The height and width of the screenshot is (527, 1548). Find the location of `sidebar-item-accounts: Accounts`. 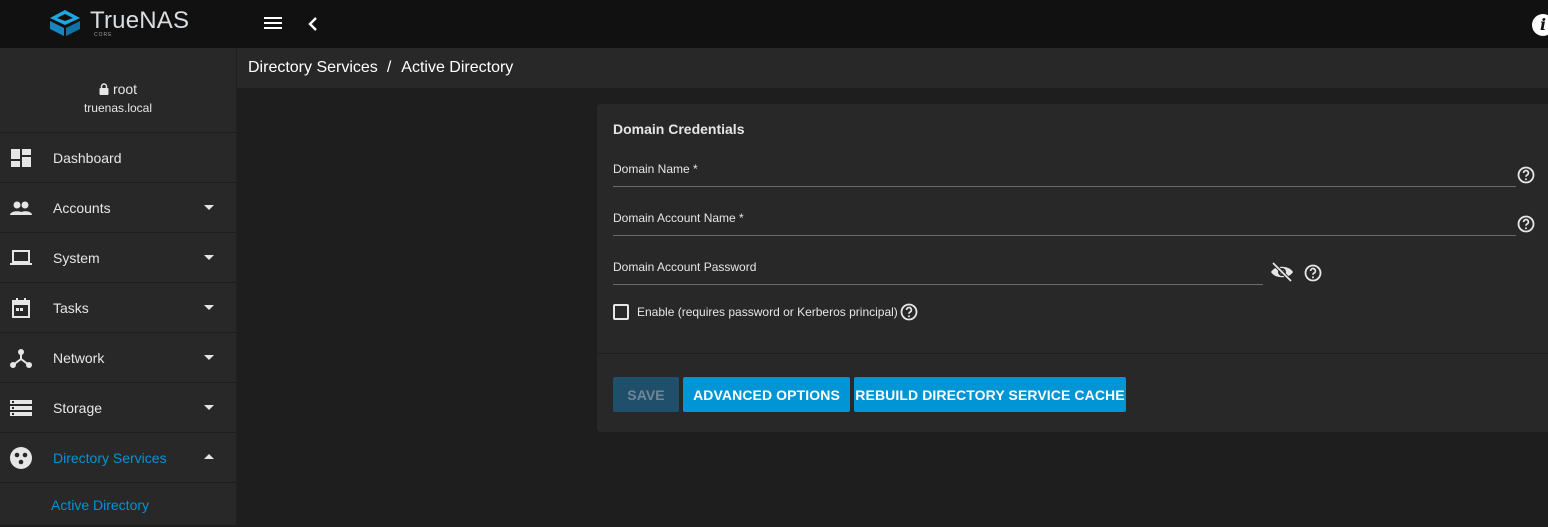

sidebar-item-accounts: Accounts is located at coordinates (118, 208).